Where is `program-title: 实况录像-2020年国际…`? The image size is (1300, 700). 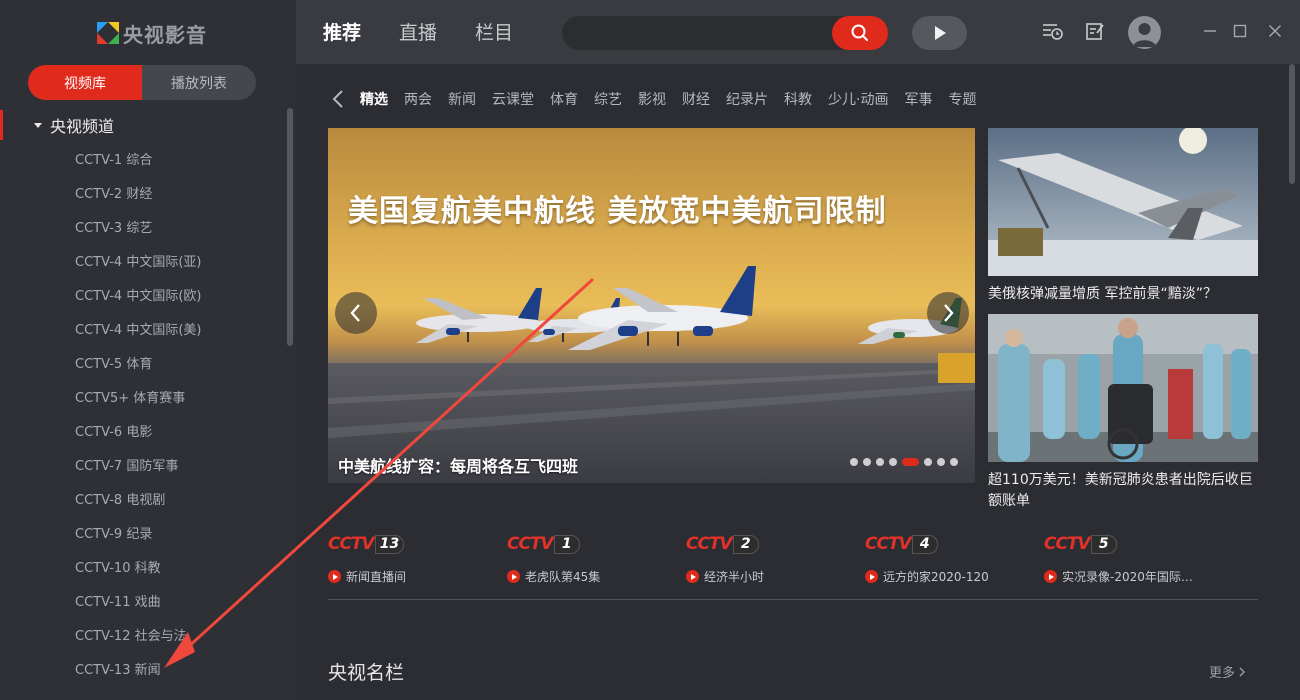 program-title: 实况录像-2020年国际… is located at coordinates (1127, 577).